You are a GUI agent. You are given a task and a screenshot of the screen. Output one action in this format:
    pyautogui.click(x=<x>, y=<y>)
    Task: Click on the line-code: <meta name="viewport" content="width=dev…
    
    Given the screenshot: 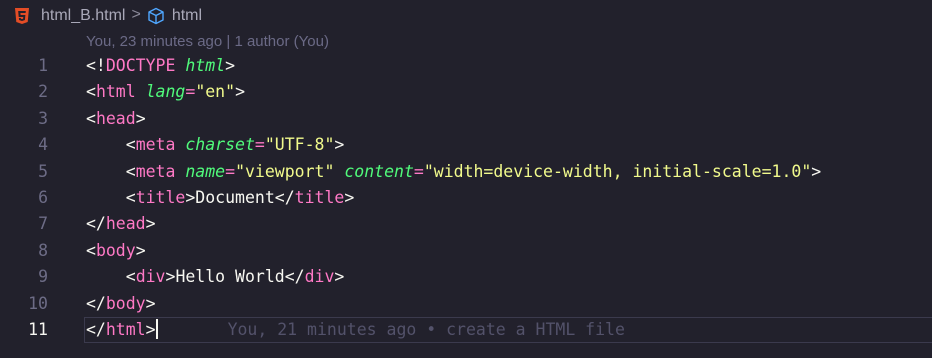 What is the action you would take?
    pyautogui.click(x=453, y=172)
    